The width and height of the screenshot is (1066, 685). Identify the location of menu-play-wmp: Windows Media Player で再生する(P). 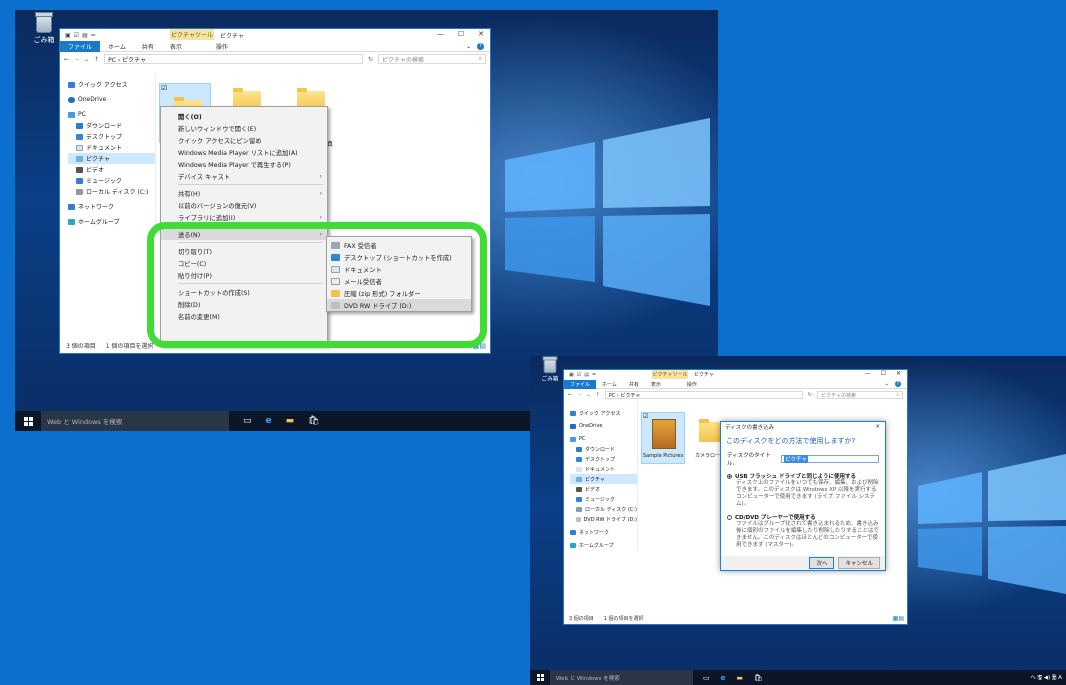
(244, 164).